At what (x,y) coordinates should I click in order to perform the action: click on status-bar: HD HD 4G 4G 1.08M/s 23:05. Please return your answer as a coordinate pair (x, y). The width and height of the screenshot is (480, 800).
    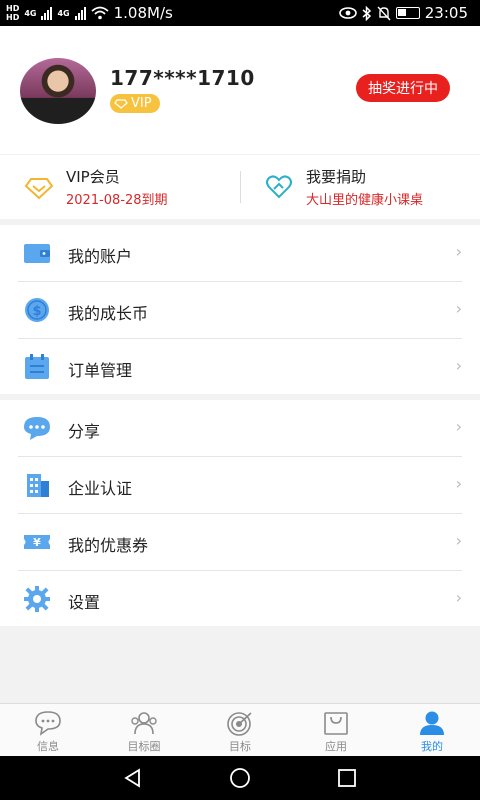
    Looking at the image, I should click on (240, 13).